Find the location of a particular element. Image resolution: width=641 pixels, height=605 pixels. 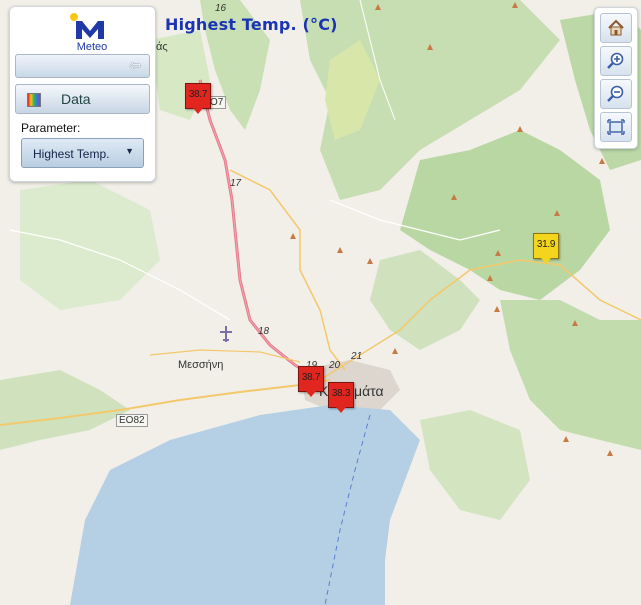

meteo-logo: Meteo is located at coordinates (92, 33).